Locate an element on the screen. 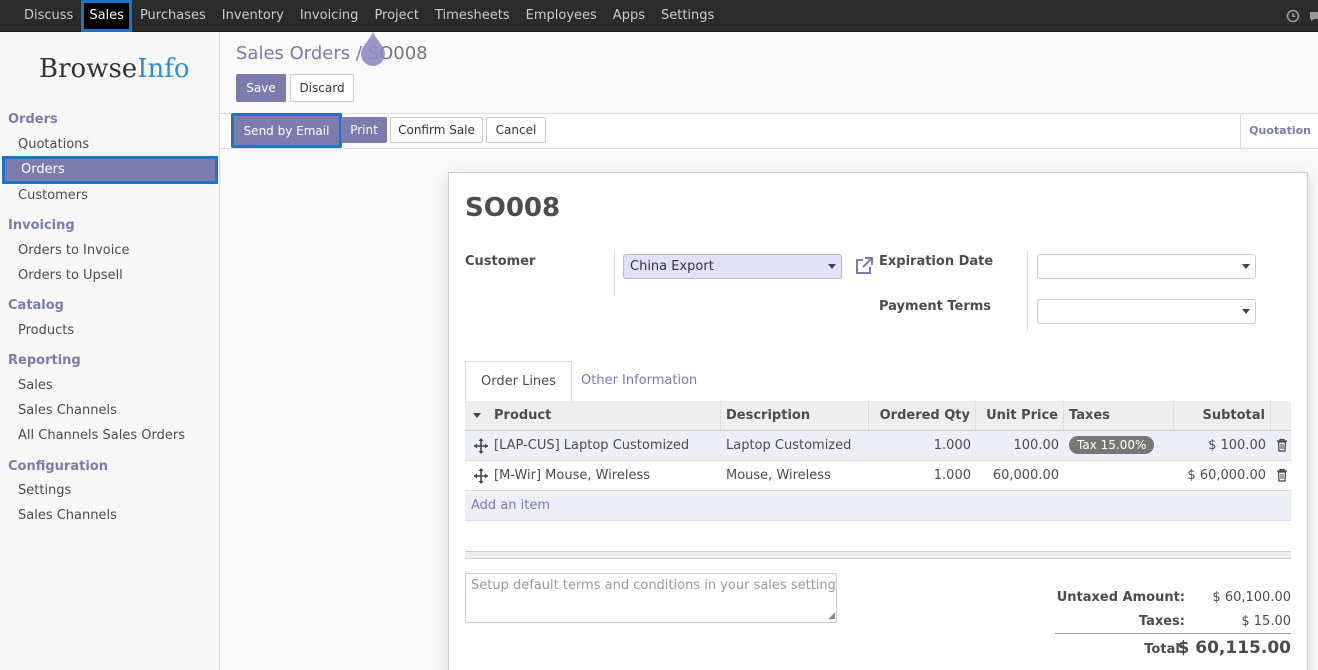 Image resolution: width=1318 pixels, height=670 pixels. nav-project: Project is located at coordinates (396, 16).